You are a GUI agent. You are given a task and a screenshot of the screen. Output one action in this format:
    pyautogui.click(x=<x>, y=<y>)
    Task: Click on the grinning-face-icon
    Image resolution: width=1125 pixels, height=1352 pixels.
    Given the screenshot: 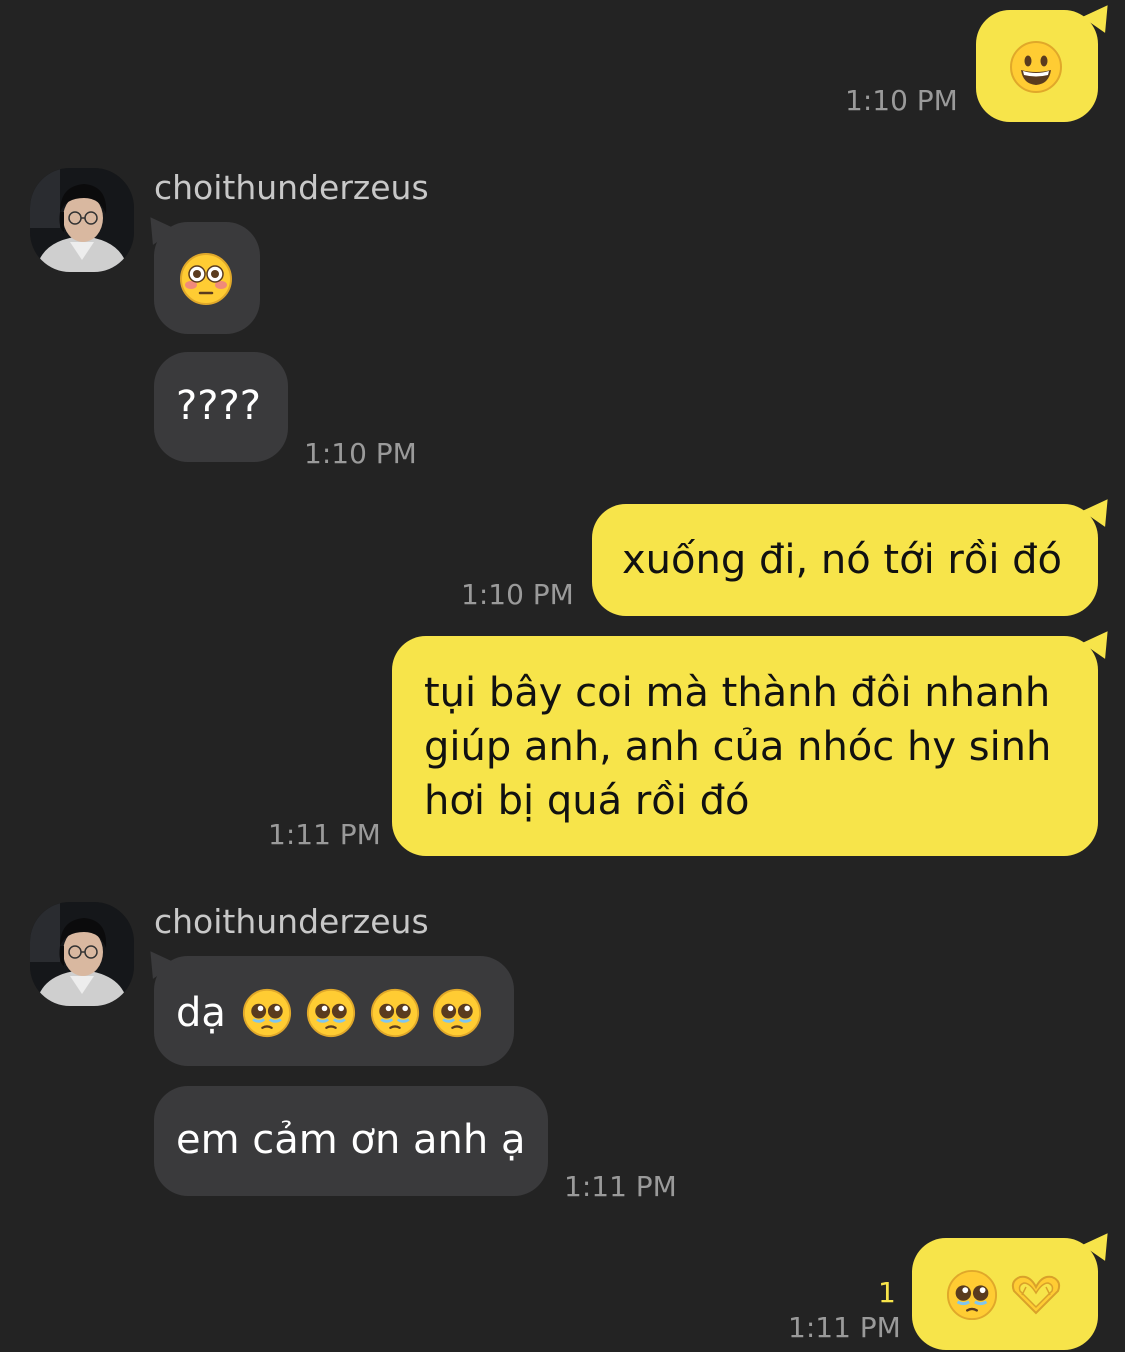 What is the action you would take?
    pyautogui.click(x=1036, y=67)
    